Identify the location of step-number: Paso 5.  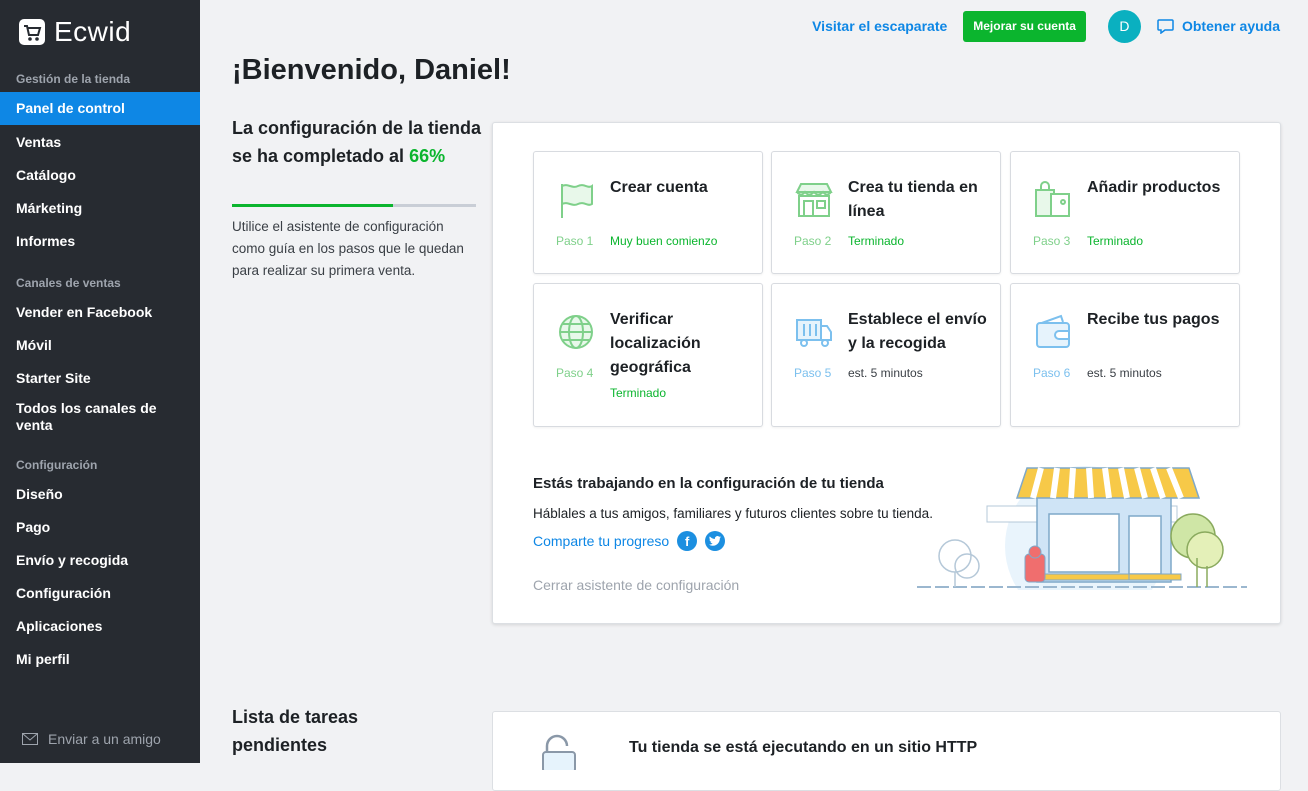
(813, 373).